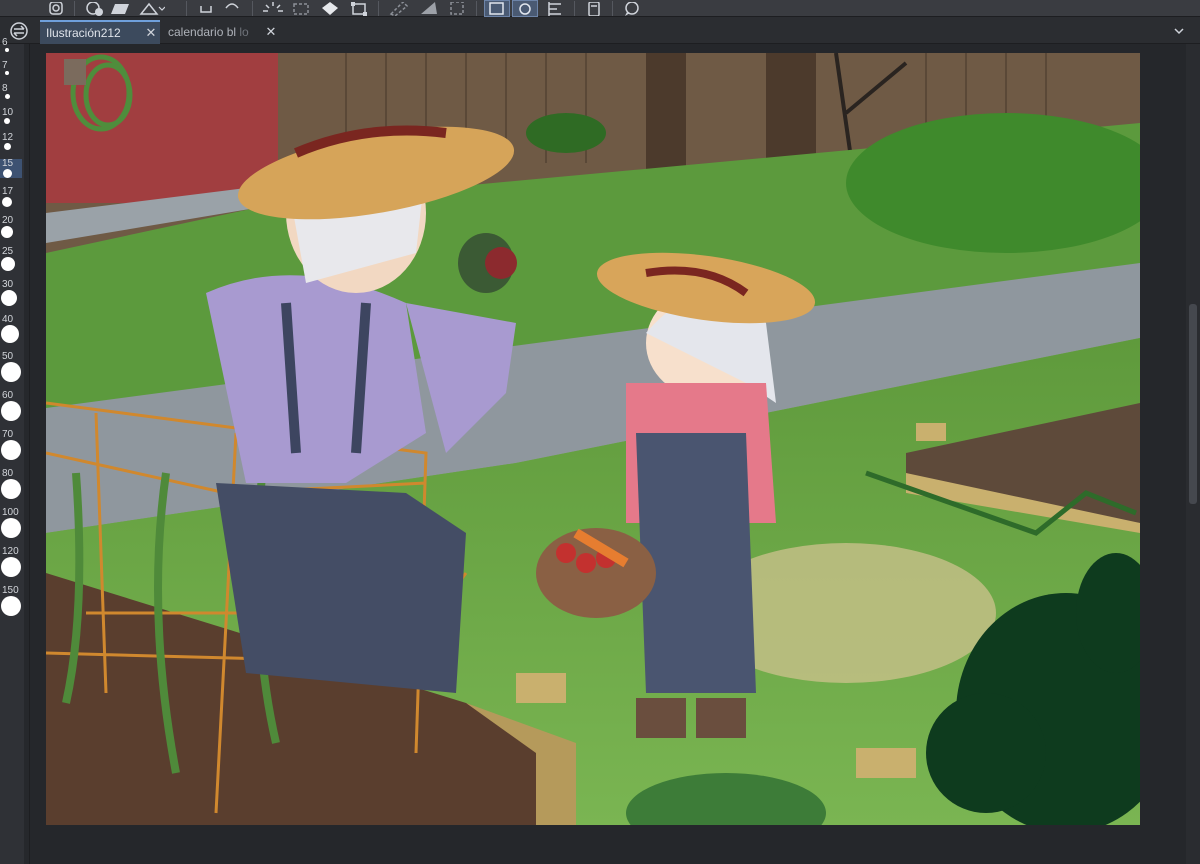  What do you see at coordinates (8, 356) in the screenshot?
I see `brush-size-label: 50` at bounding box center [8, 356].